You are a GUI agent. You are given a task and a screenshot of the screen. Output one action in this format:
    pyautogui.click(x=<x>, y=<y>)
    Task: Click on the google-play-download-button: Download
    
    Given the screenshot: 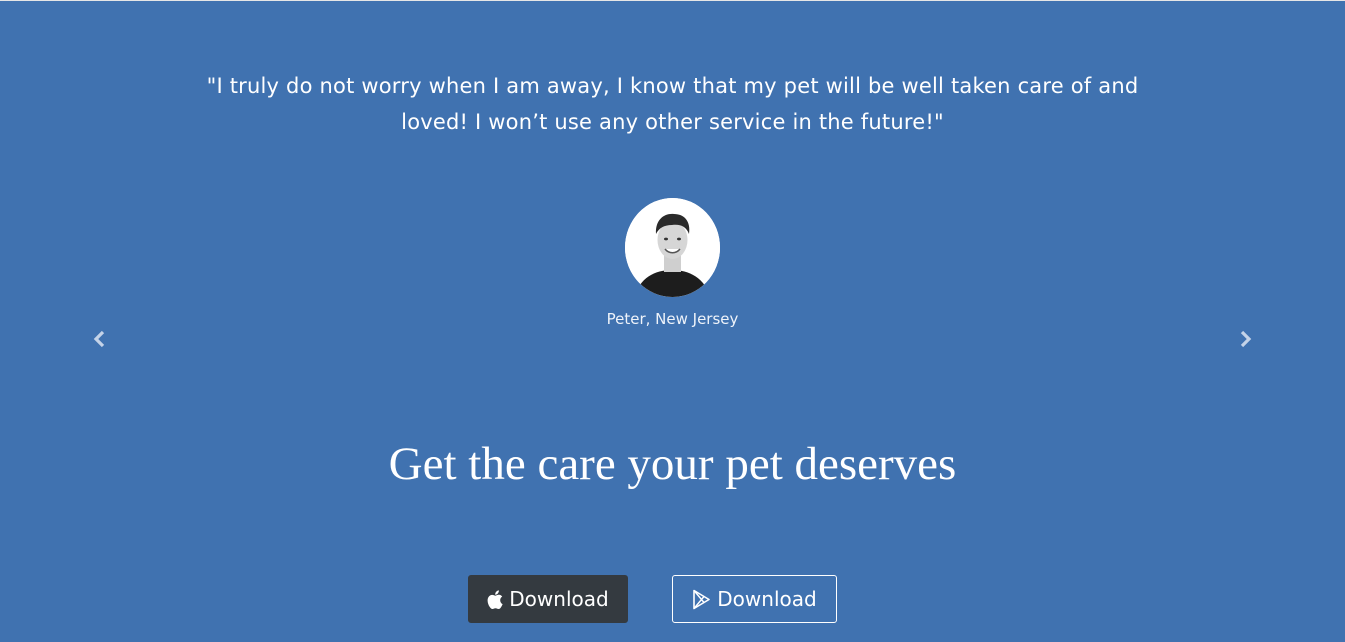 What is the action you would take?
    pyautogui.click(x=754, y=599)
    